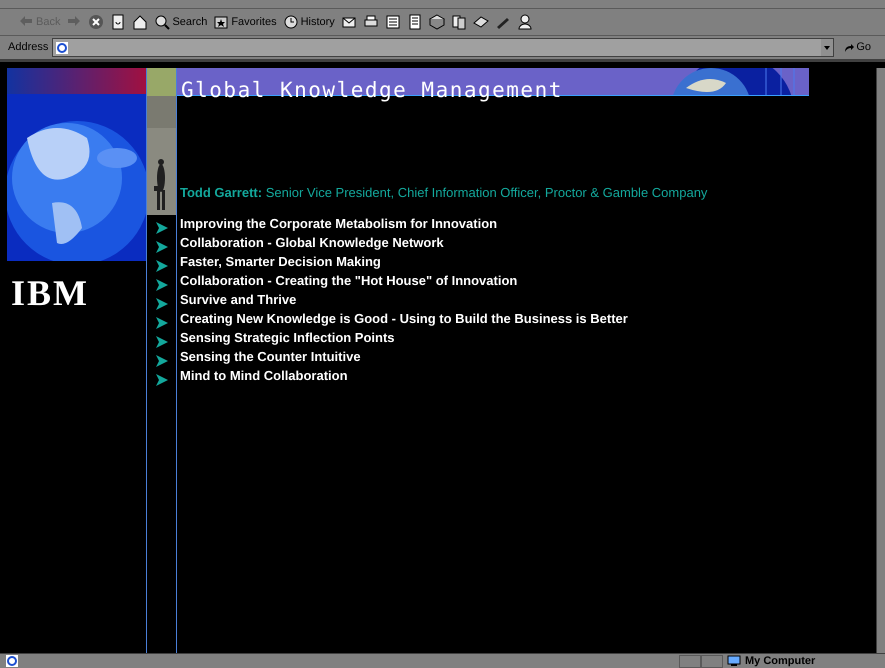 The image size is (885, 668). I want to click on clock-icon, so click(290, 22).